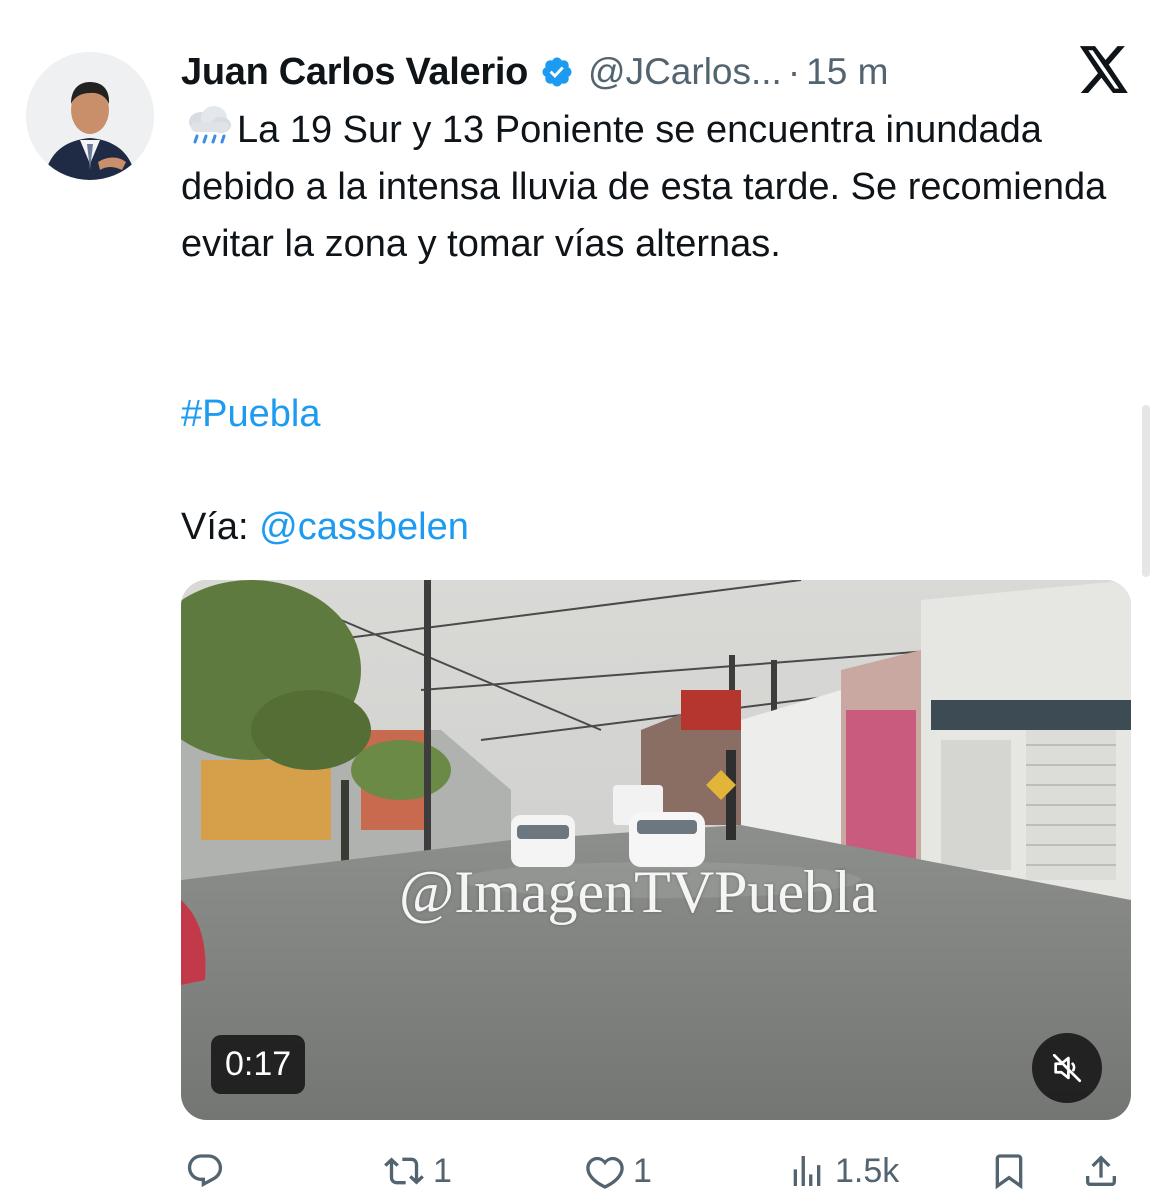  Describe the element at coordinates (605, 1172) in the screenshot. I see `heart-icon` at that location.